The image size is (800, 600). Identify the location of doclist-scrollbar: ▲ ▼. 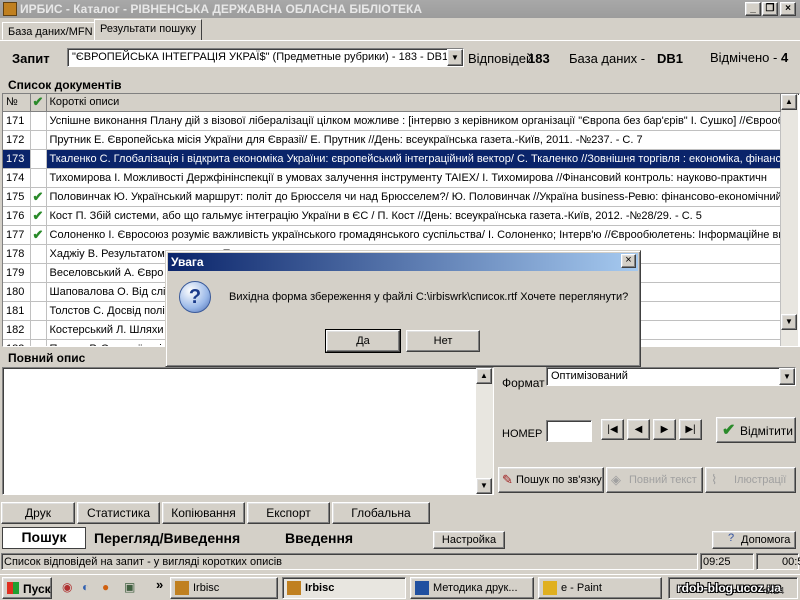
(789, 220).